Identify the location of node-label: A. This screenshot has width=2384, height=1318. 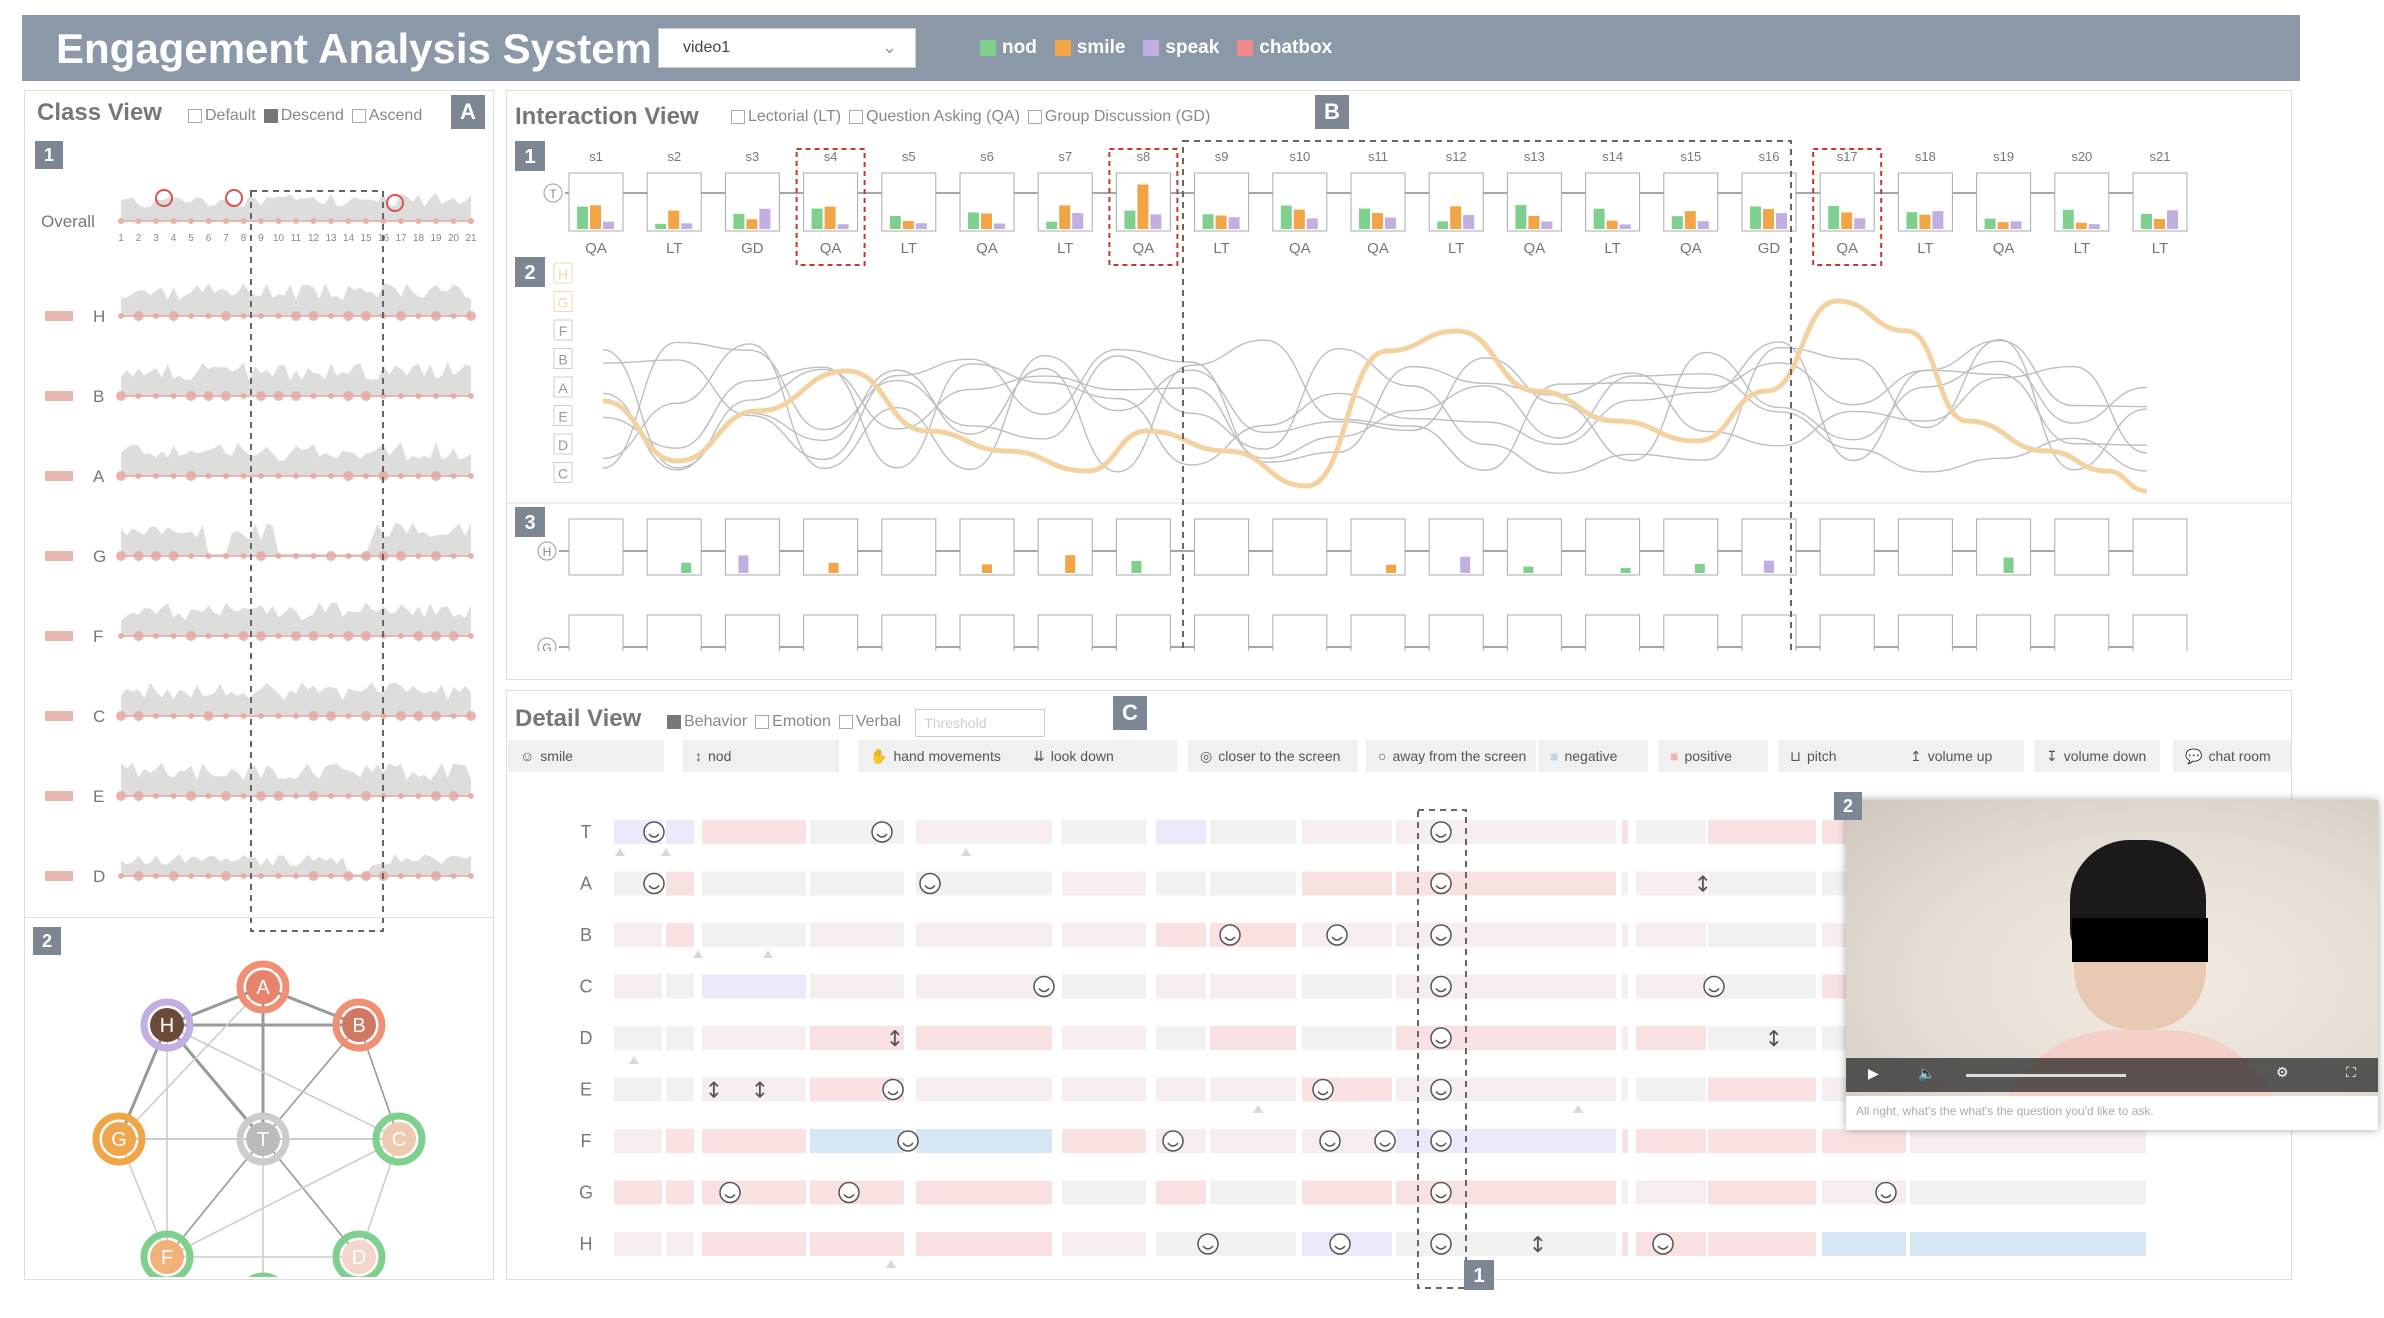
(263, 988).